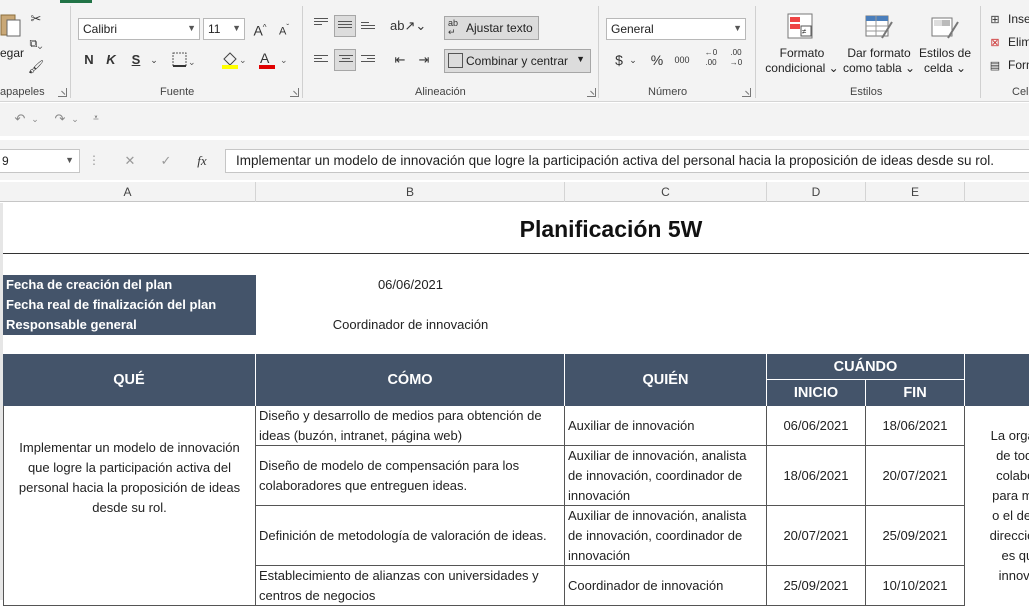 This screenshot has width=1029, height=606. I want to click on redo-dropdown-icon: ⌄, so click(75, 119).